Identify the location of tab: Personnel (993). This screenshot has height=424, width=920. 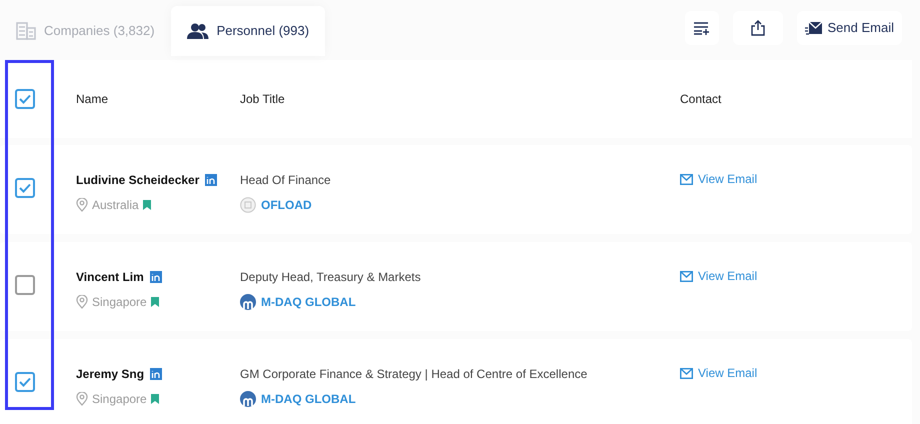
(248, 31).